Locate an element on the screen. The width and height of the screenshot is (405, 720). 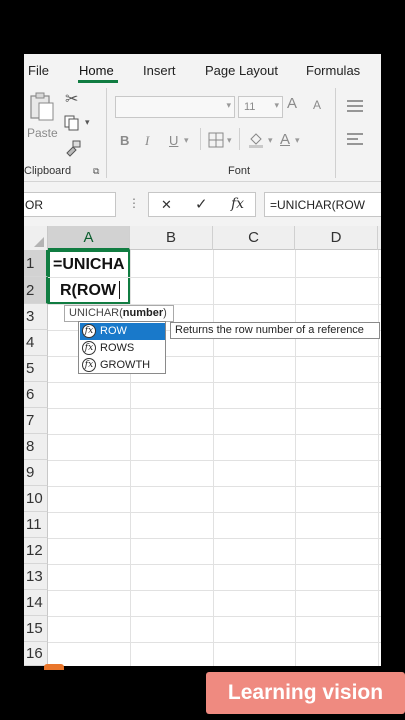
row-header-2: 2 is located at coordinates (36, 290).